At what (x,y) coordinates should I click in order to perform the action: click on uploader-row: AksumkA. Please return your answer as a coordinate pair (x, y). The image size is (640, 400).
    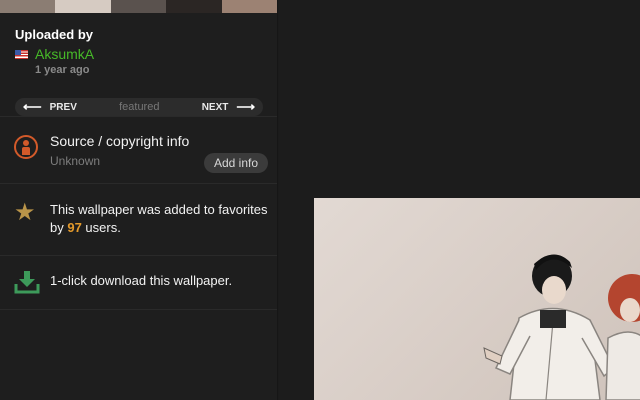
    Looking at the image, I should click on (138, 54).